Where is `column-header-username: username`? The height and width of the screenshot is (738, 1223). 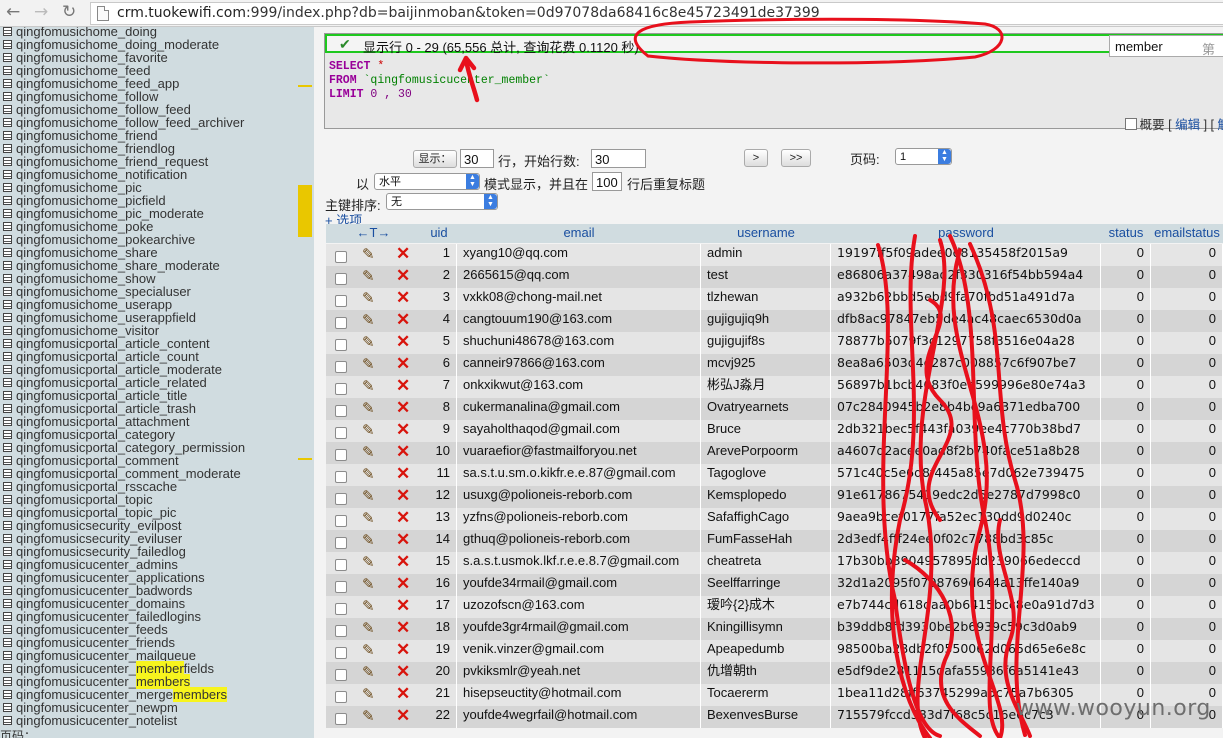 column-header-username: username is located at coordinates (766, 233).